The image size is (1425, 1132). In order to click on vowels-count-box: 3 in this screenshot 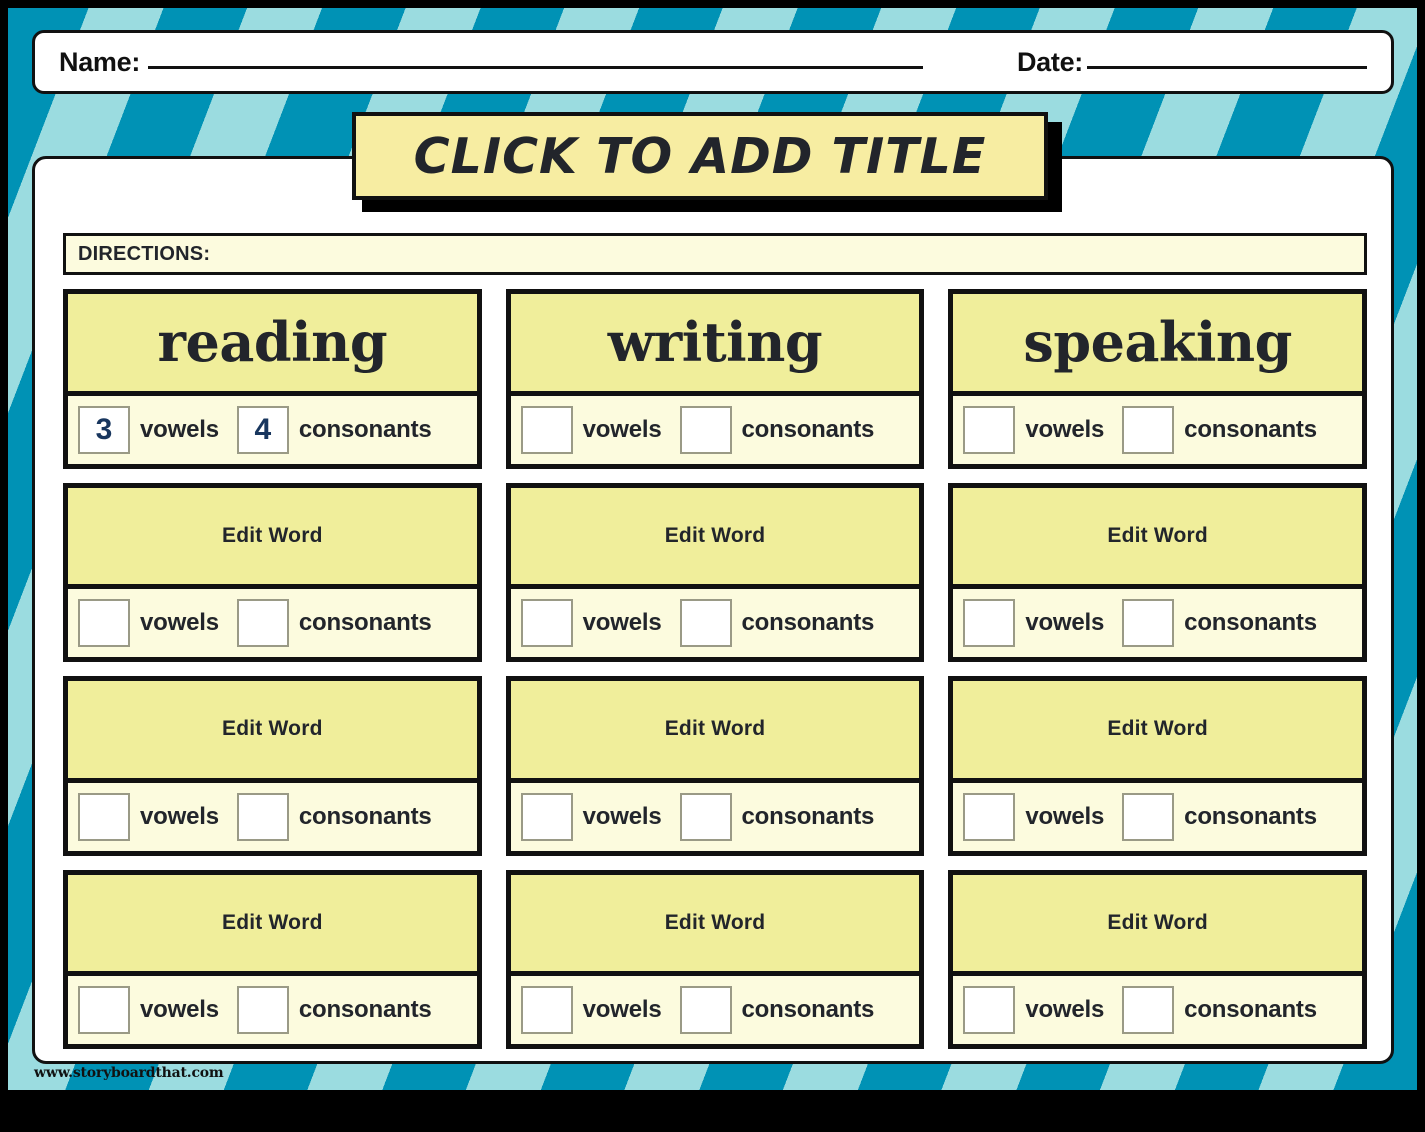, I will do `click(104, 429)`.